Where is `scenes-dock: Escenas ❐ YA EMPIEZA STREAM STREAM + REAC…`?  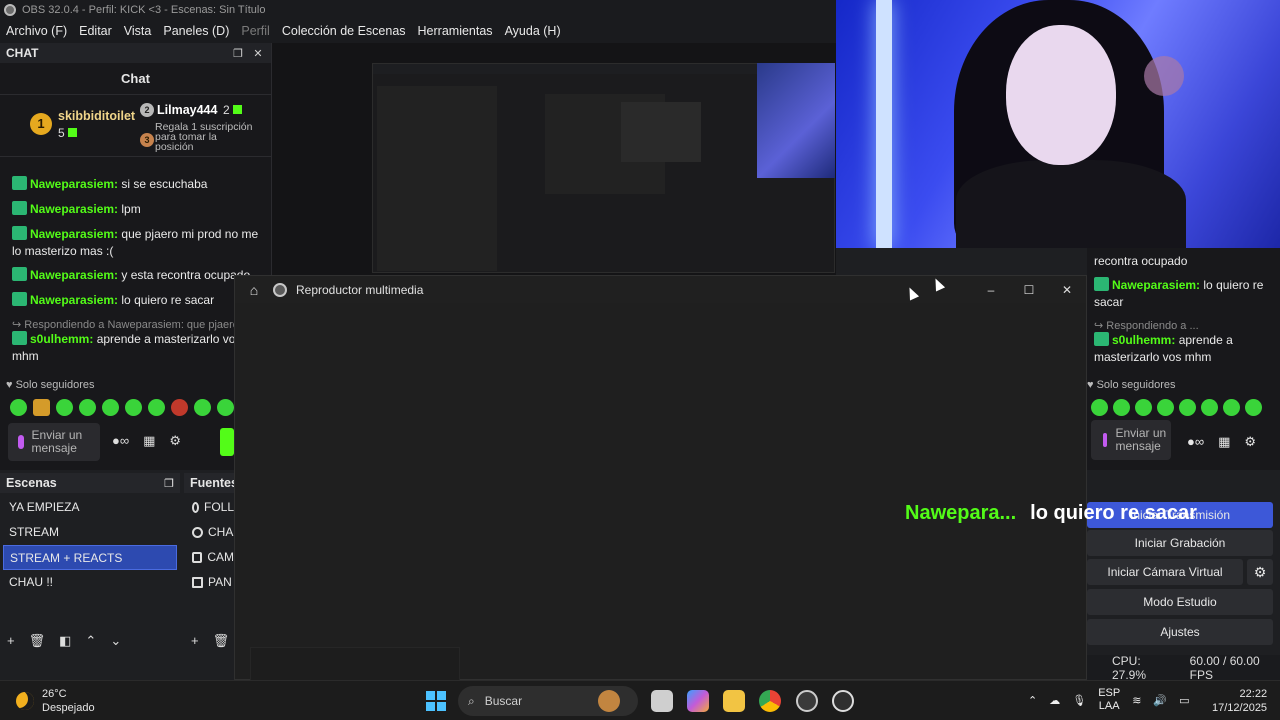 scenes-dock: Escenas ❐ YA EMPIEZA STREAM STREAM + REAC… is located at coordinates (90, 564).